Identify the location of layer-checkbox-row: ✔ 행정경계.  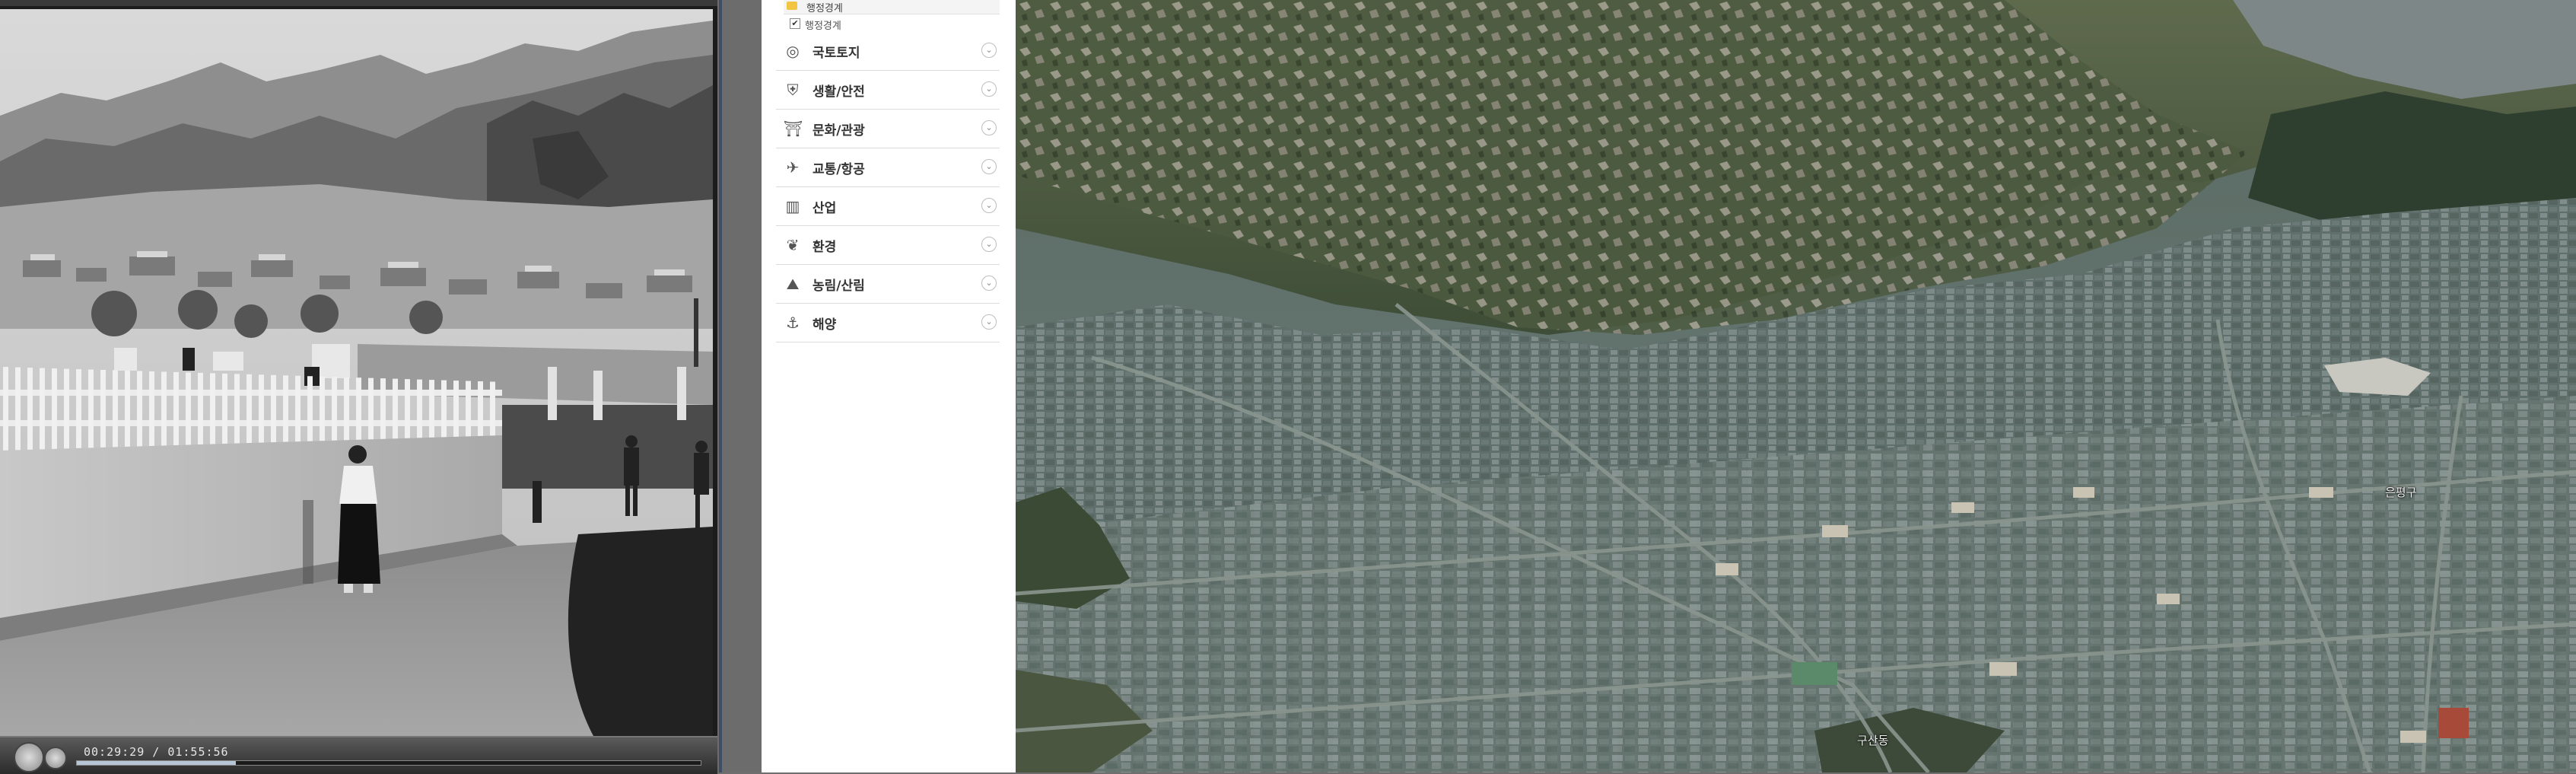
(892, 24).